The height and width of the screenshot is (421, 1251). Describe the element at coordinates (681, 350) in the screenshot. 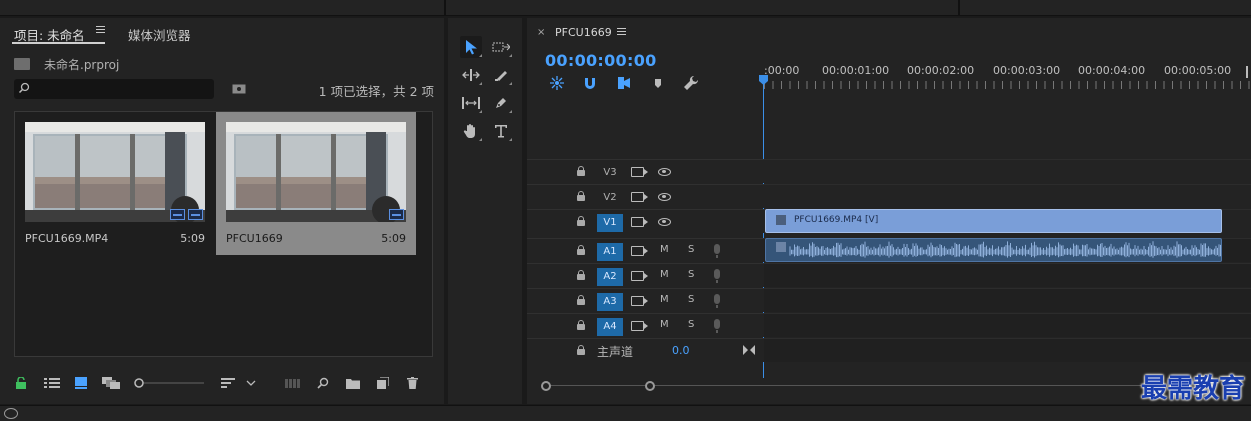

I see `master-volume-value: 0.0` at that location.